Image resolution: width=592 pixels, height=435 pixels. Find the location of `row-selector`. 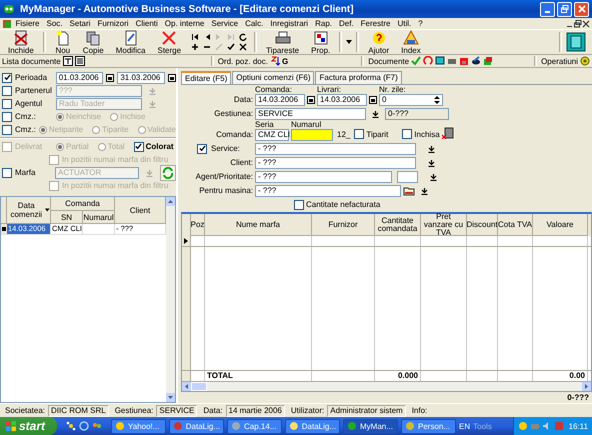

row-selector is located at coordinates (186, 241).